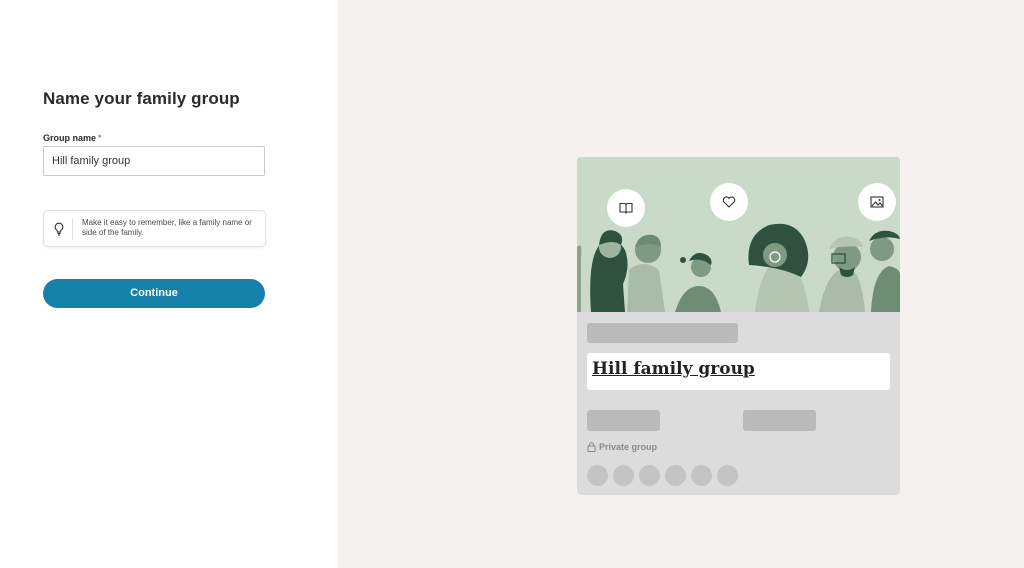 The image size is (1024, 568). I want to click on group-name-label: Group name *, so click(72, 138).